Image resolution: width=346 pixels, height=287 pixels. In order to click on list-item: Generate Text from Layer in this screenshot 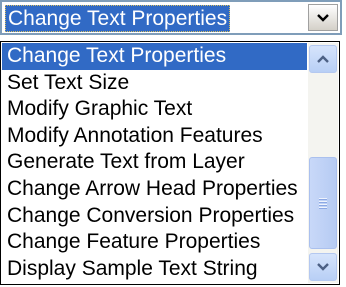, I will do `click(154, 162)`.